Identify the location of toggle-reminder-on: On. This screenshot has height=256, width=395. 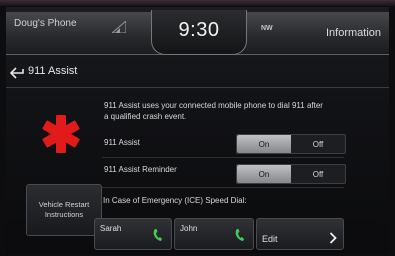
(264, 174).